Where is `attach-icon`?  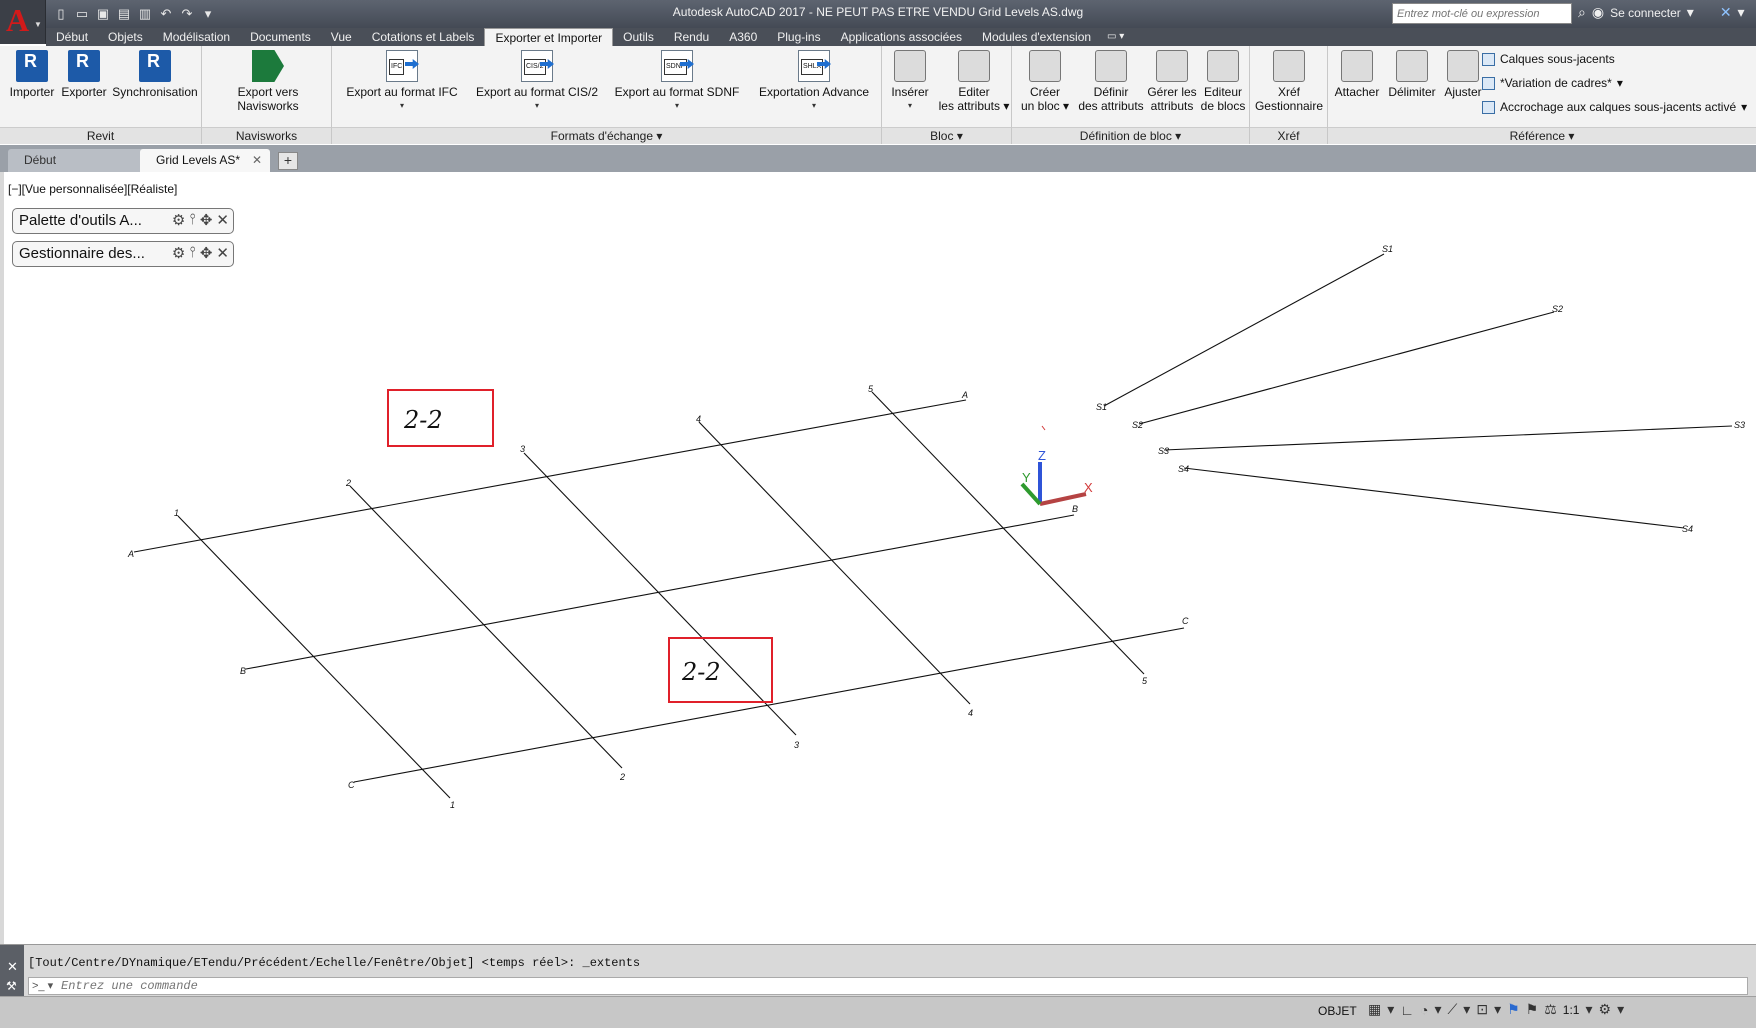 attach-icon is located at coordinates (1357, 66).